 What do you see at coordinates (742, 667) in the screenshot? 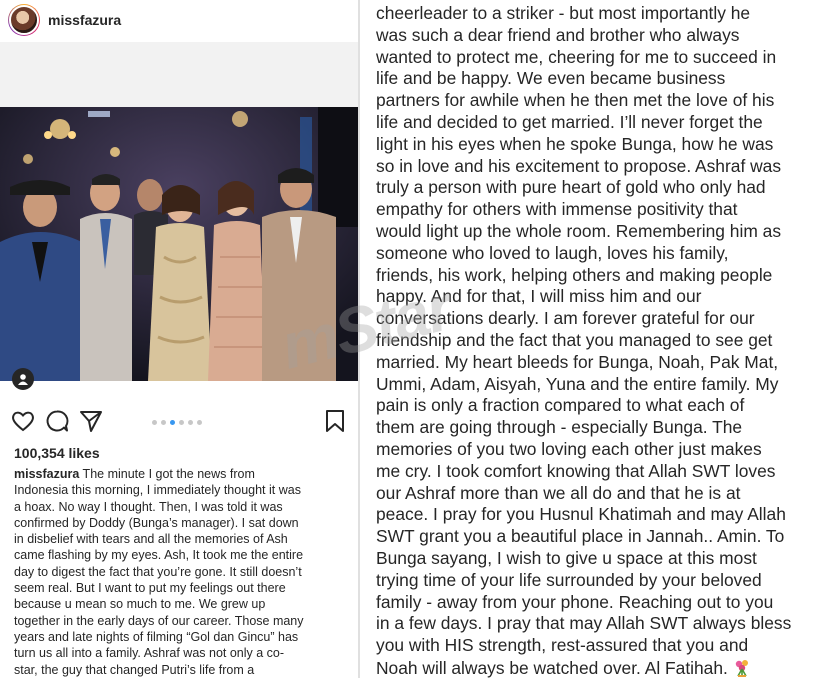
I see `flower-emoji-icon` at bounding box center [742, 667].